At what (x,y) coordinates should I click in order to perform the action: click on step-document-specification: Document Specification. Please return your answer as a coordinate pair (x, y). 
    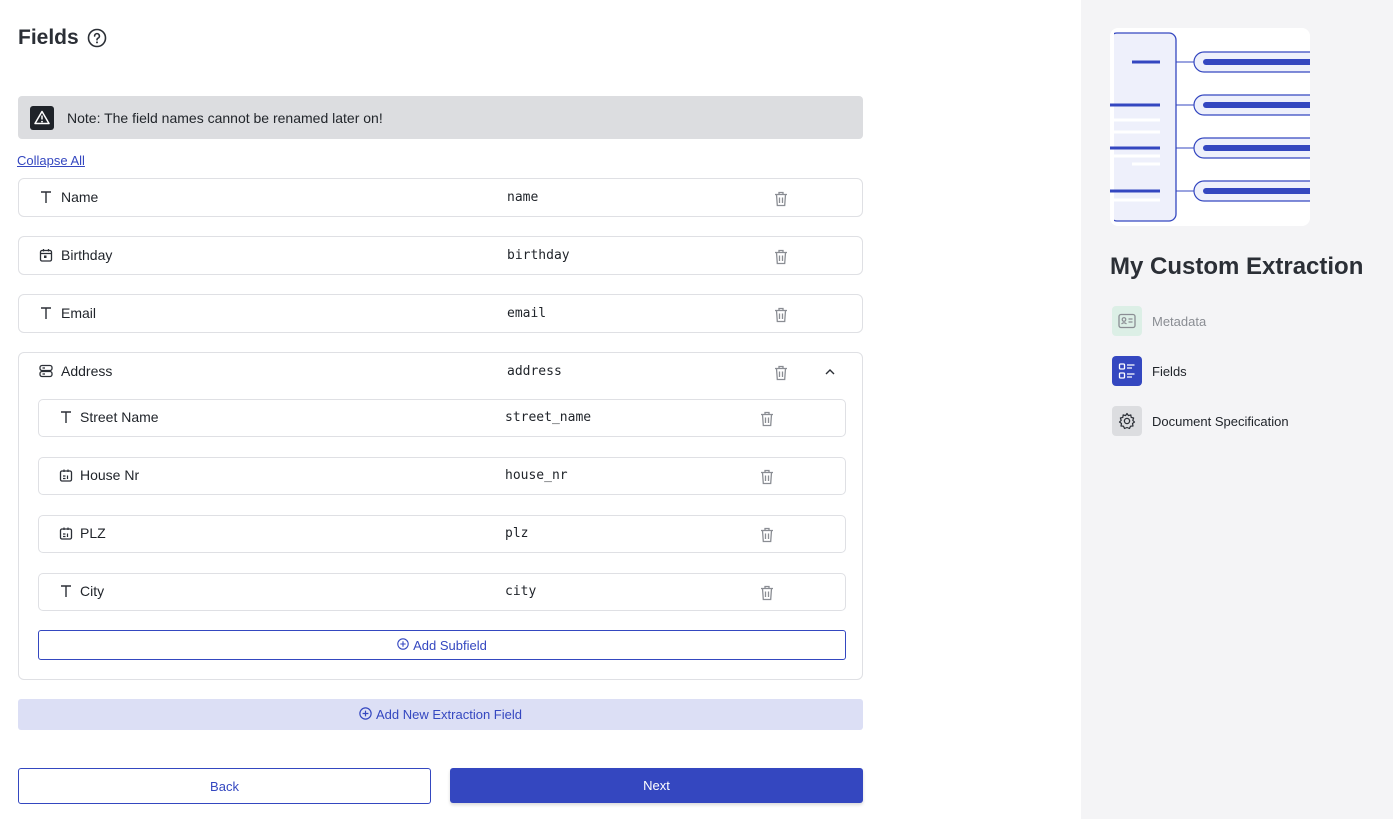
    Looking at the image, I should click on (1200, 421).